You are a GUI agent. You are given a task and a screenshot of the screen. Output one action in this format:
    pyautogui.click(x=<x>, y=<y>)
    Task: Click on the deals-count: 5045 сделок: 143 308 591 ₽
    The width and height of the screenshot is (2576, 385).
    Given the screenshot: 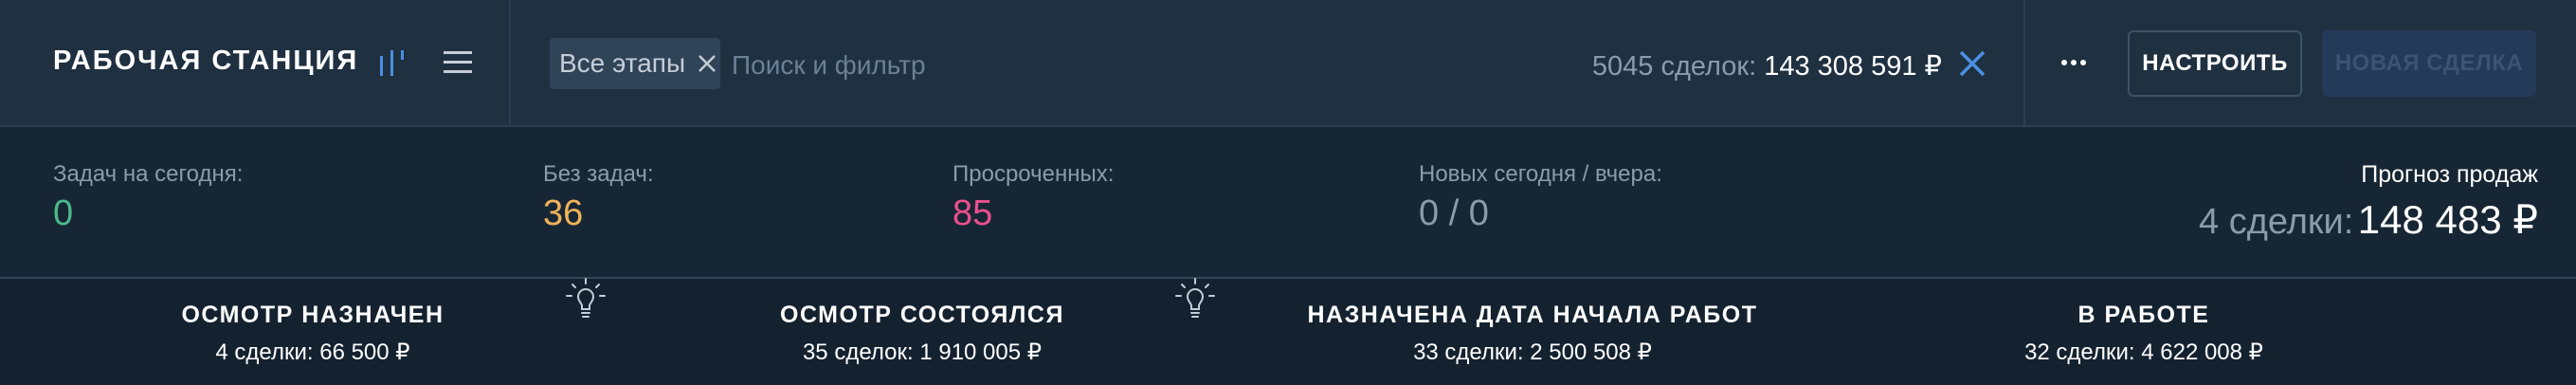 What is the action you would take?
    pyautogui.click(x=1767, y=65)
    